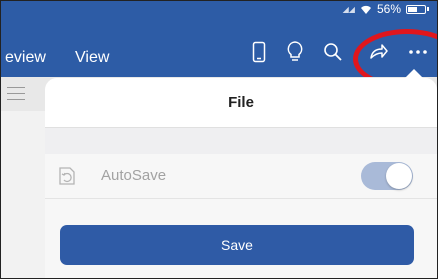  What do you see at coordinates (333, 52) in the screenshot?
I see `search-icon` at bounding box center [333, 52].